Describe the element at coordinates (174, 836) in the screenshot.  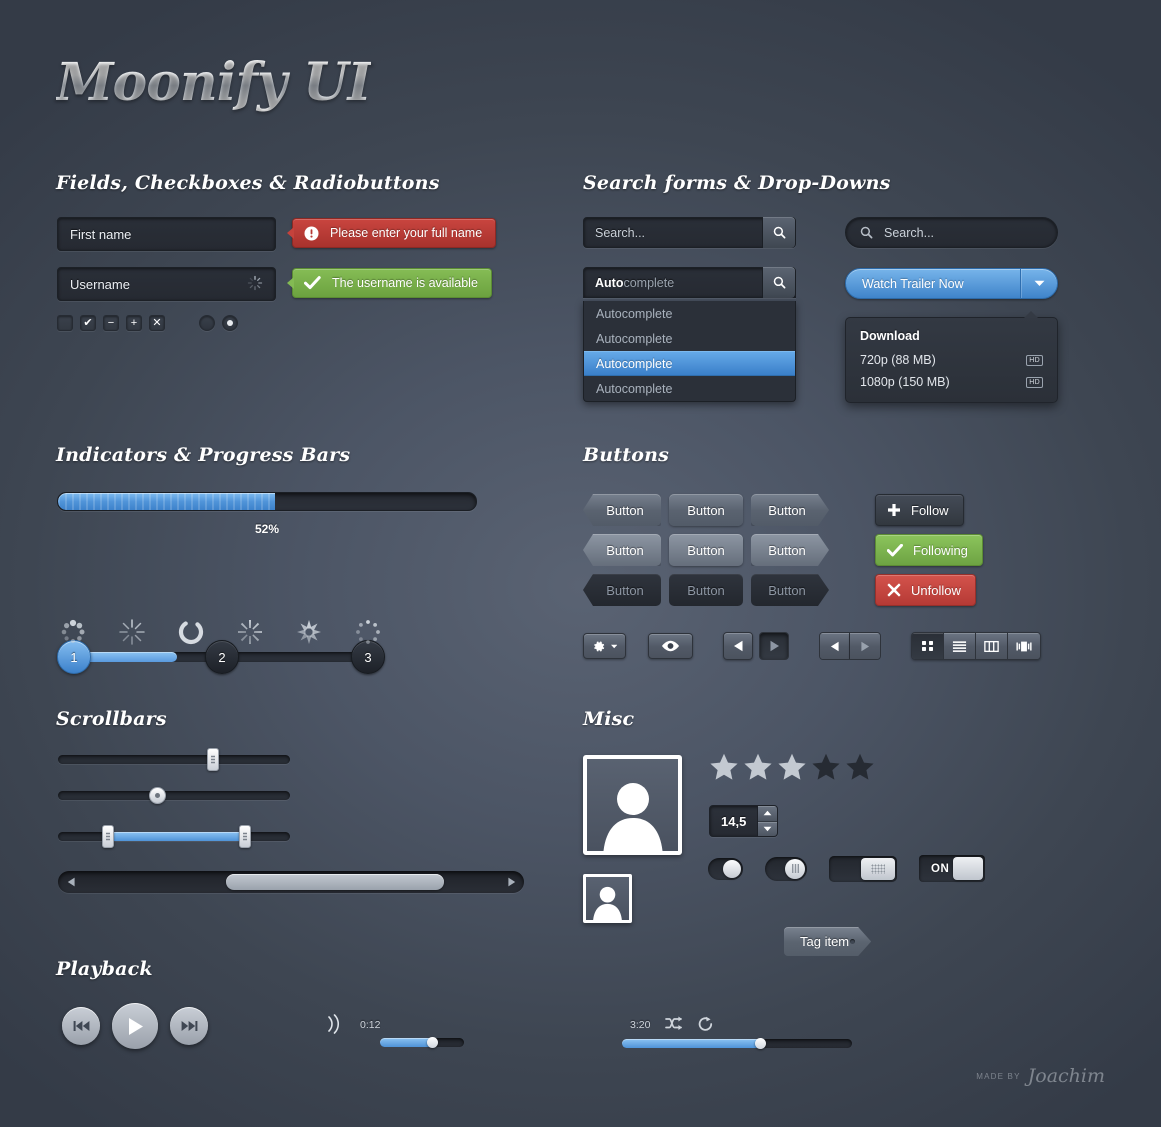
I see `range-slider` at that location.